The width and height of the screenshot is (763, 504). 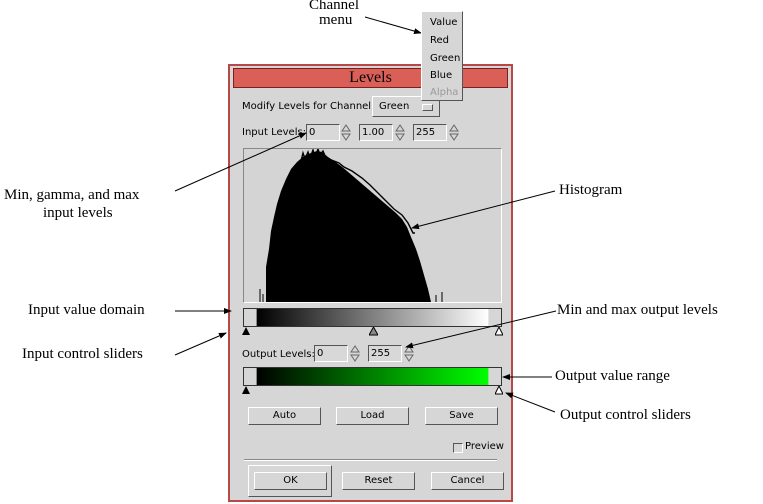 I want to click on annotation-output-value-range: Output value range, so click(x=612, y=376).